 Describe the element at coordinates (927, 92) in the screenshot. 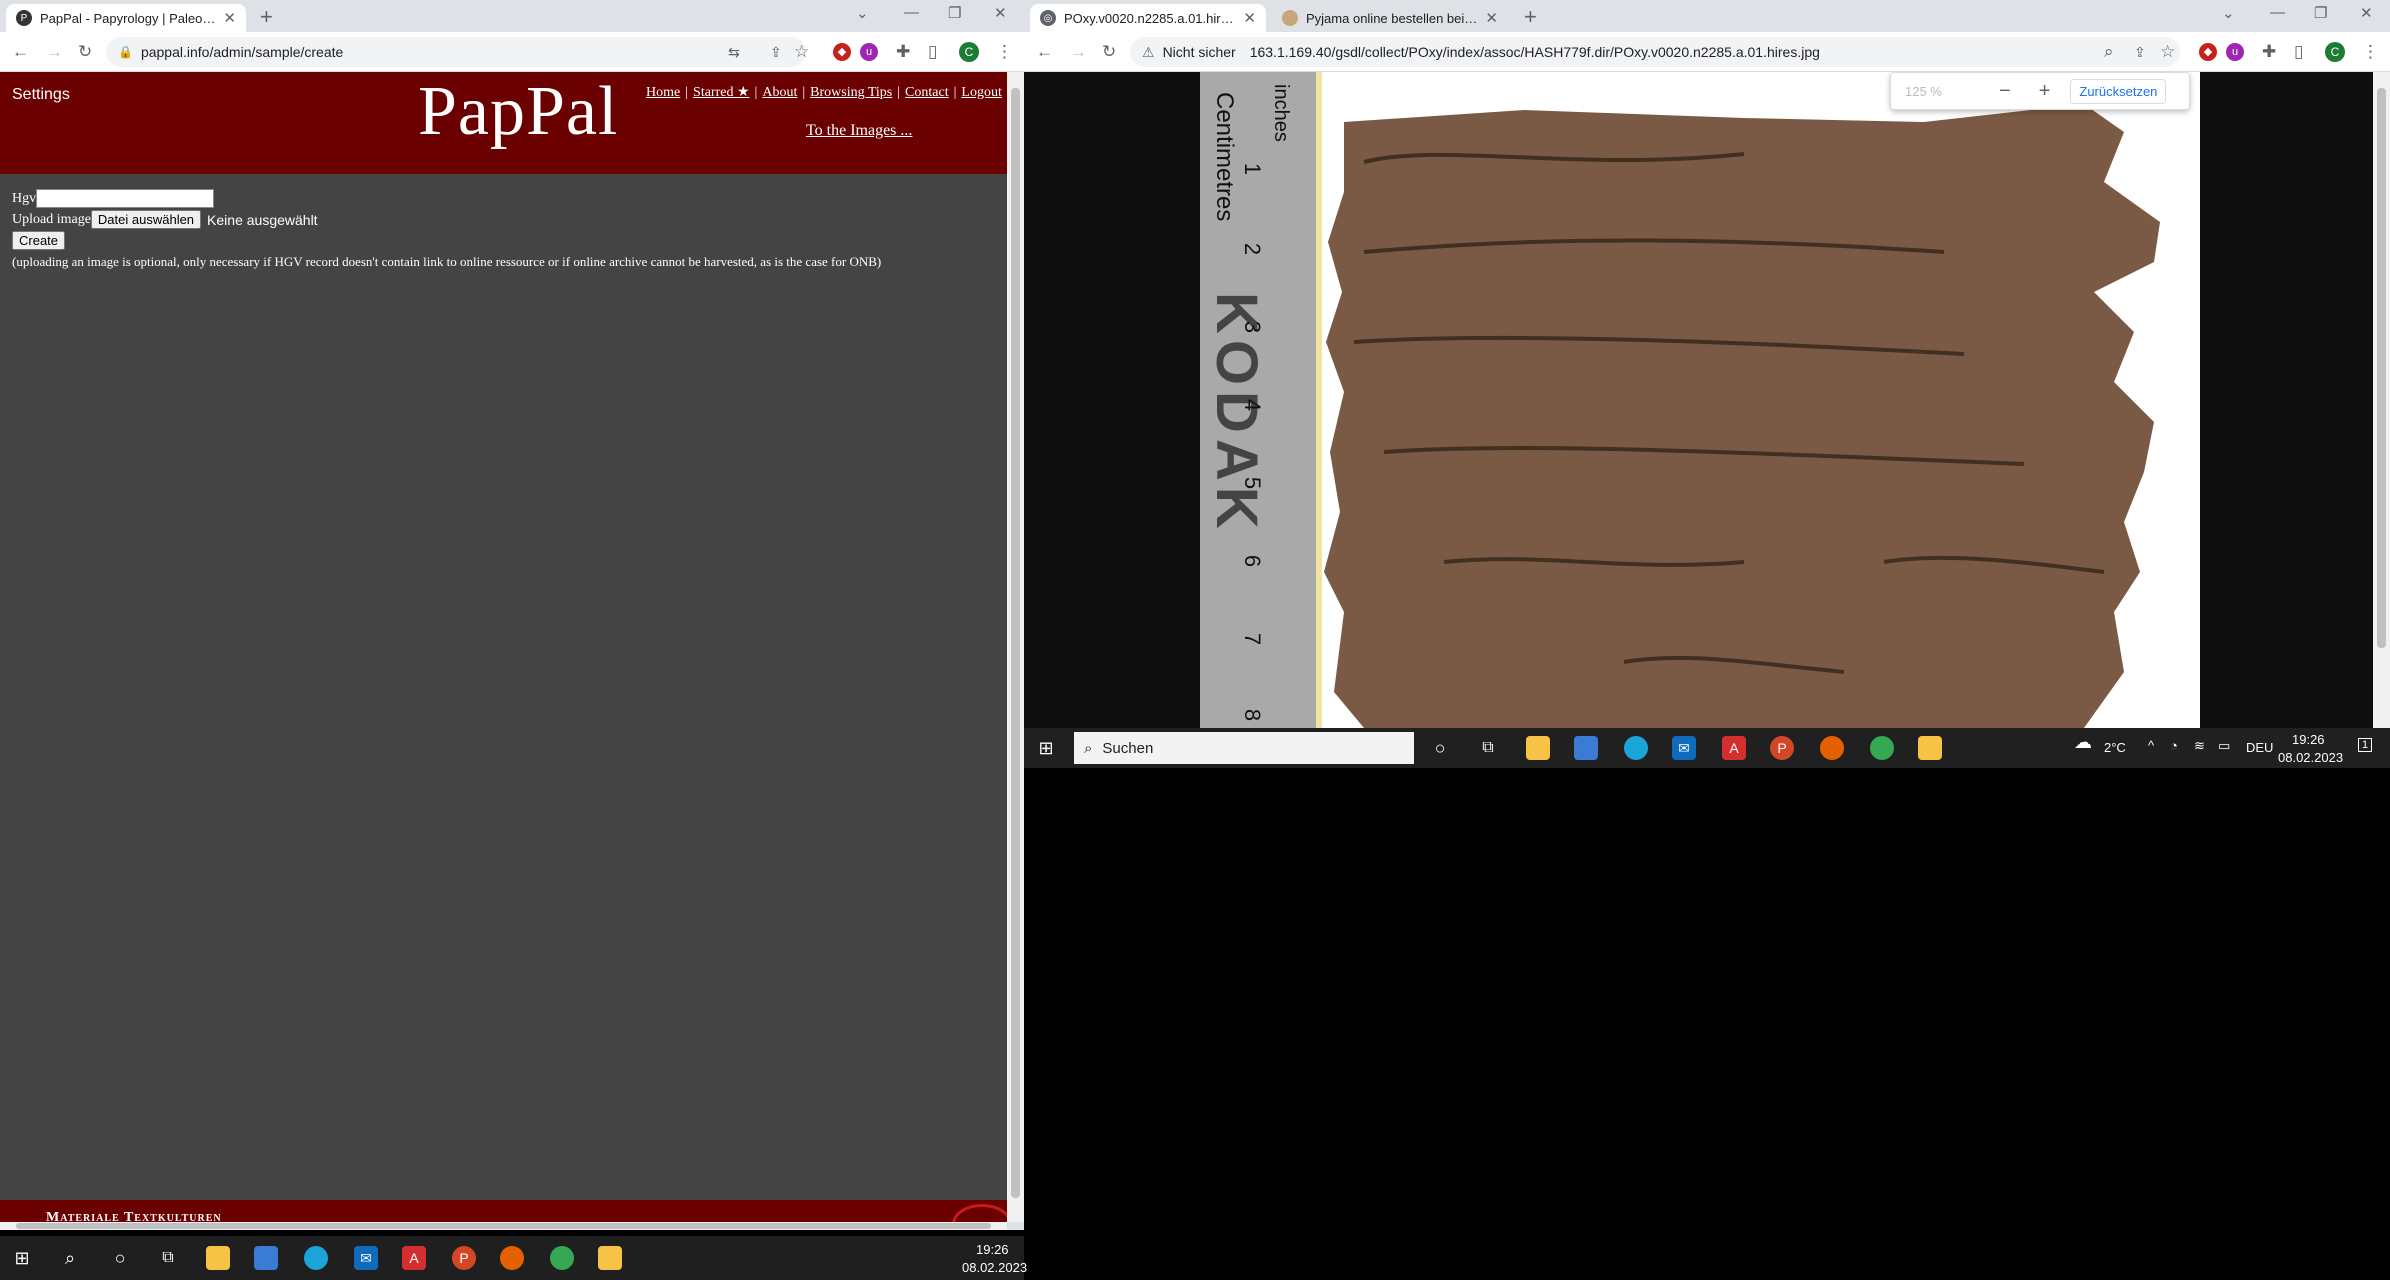

I see `nav-contact: Contact` at that location.